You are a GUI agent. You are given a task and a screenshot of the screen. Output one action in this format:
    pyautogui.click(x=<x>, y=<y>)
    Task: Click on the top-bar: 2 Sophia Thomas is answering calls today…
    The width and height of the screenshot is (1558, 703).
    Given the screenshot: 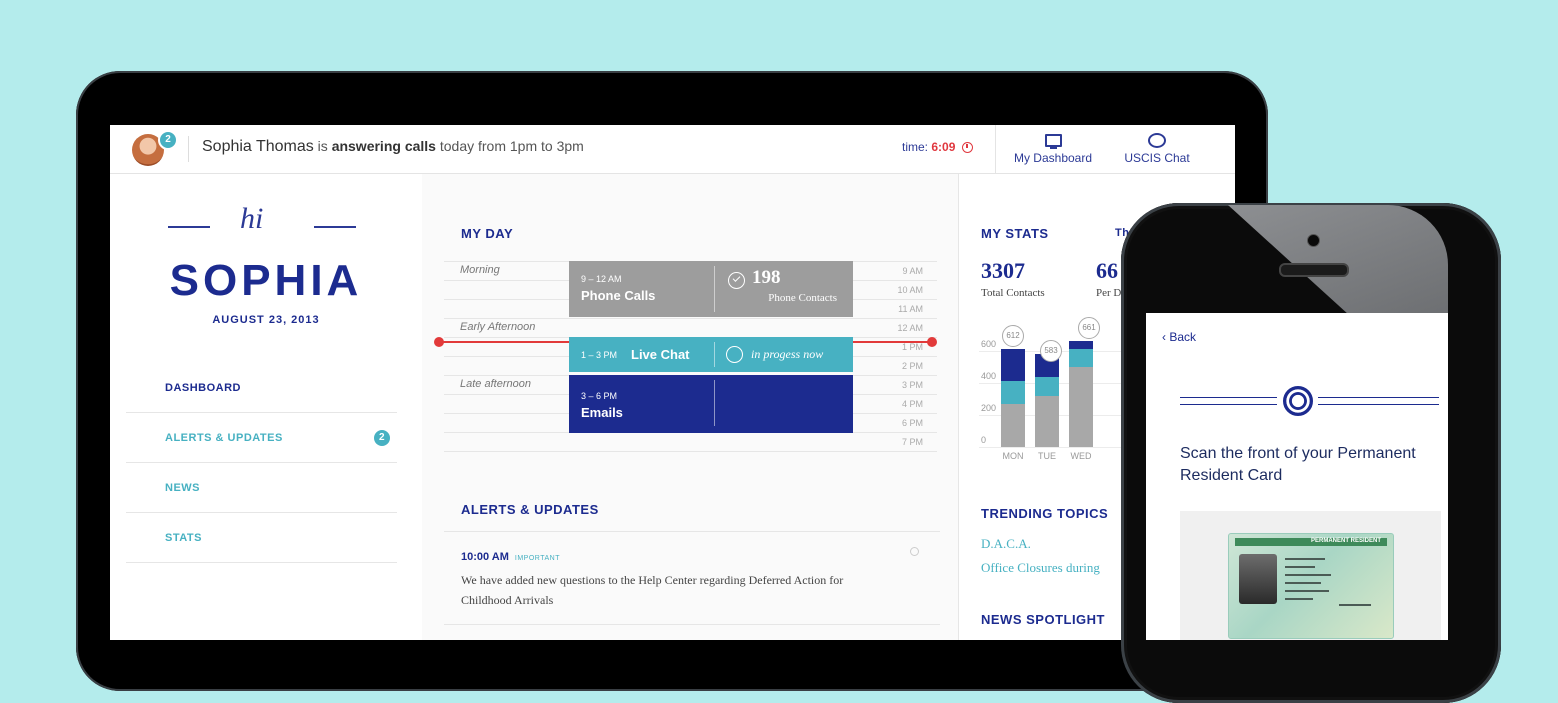 What is the action you would take?
    pyautogui.click(x=672, y=149)
    